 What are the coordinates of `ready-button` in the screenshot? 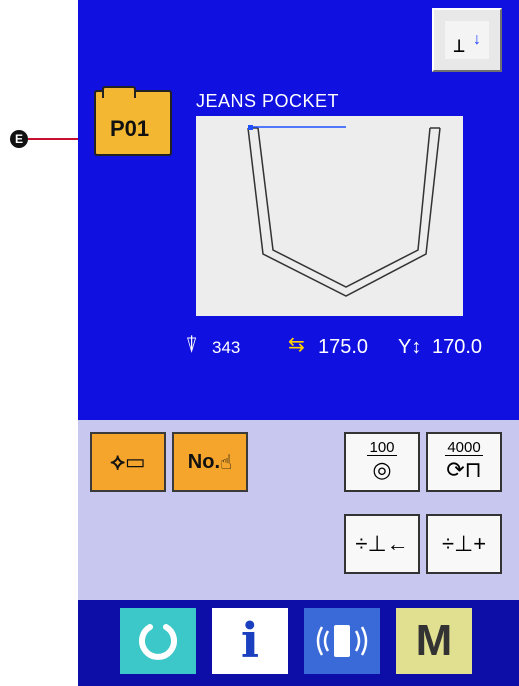 It's located at (158, 641).